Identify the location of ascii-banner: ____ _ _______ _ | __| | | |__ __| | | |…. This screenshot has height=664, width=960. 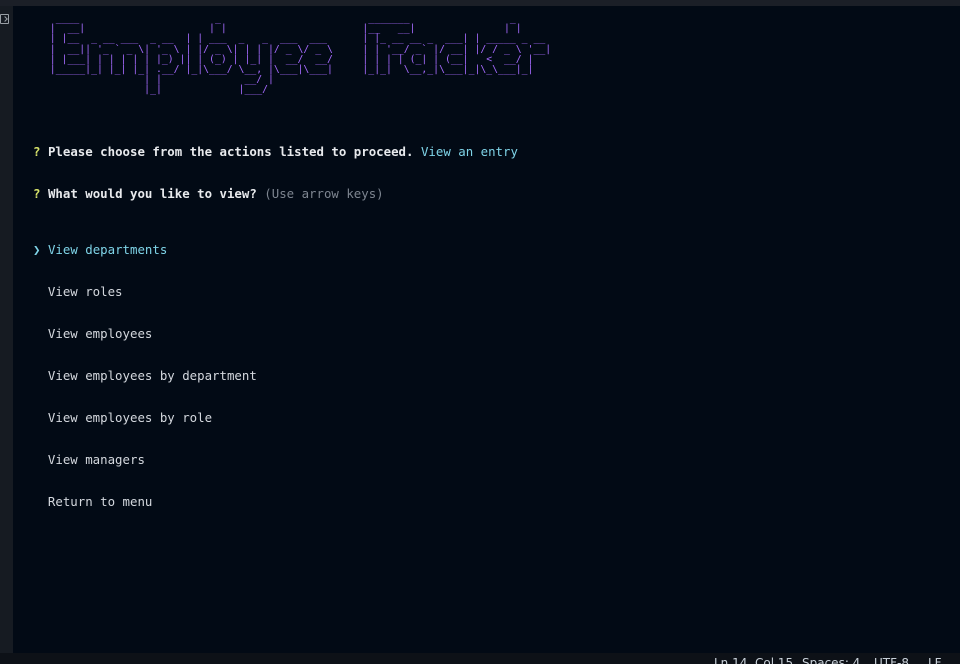
(294, 54).